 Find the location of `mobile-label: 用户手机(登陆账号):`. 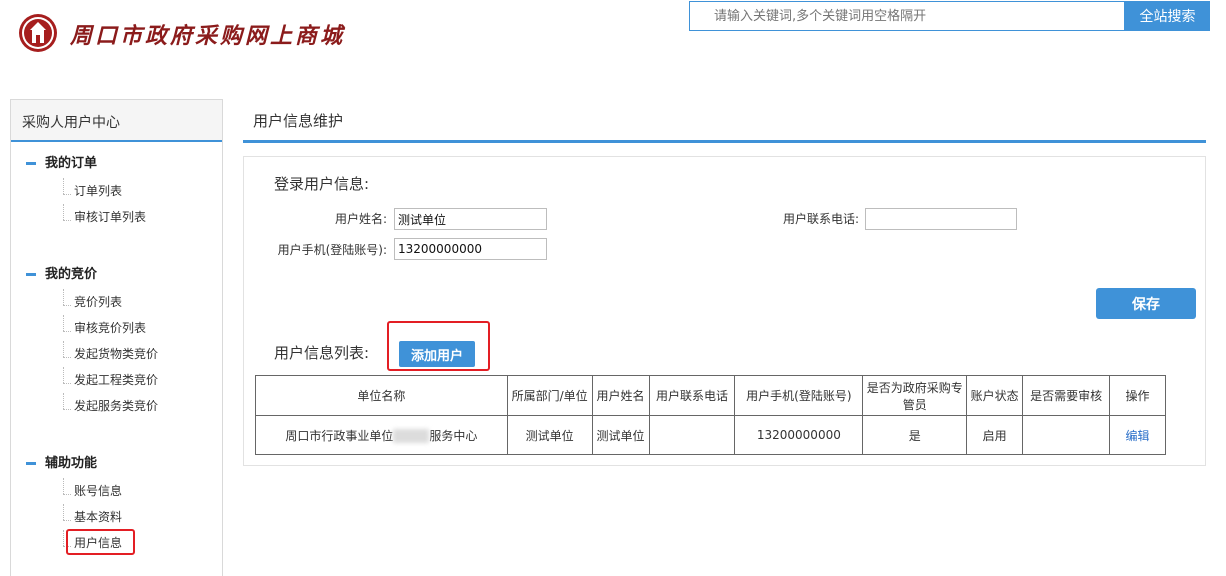

mobile-label: 用户手机(登陆账号): is located at coordinates (332, 250).